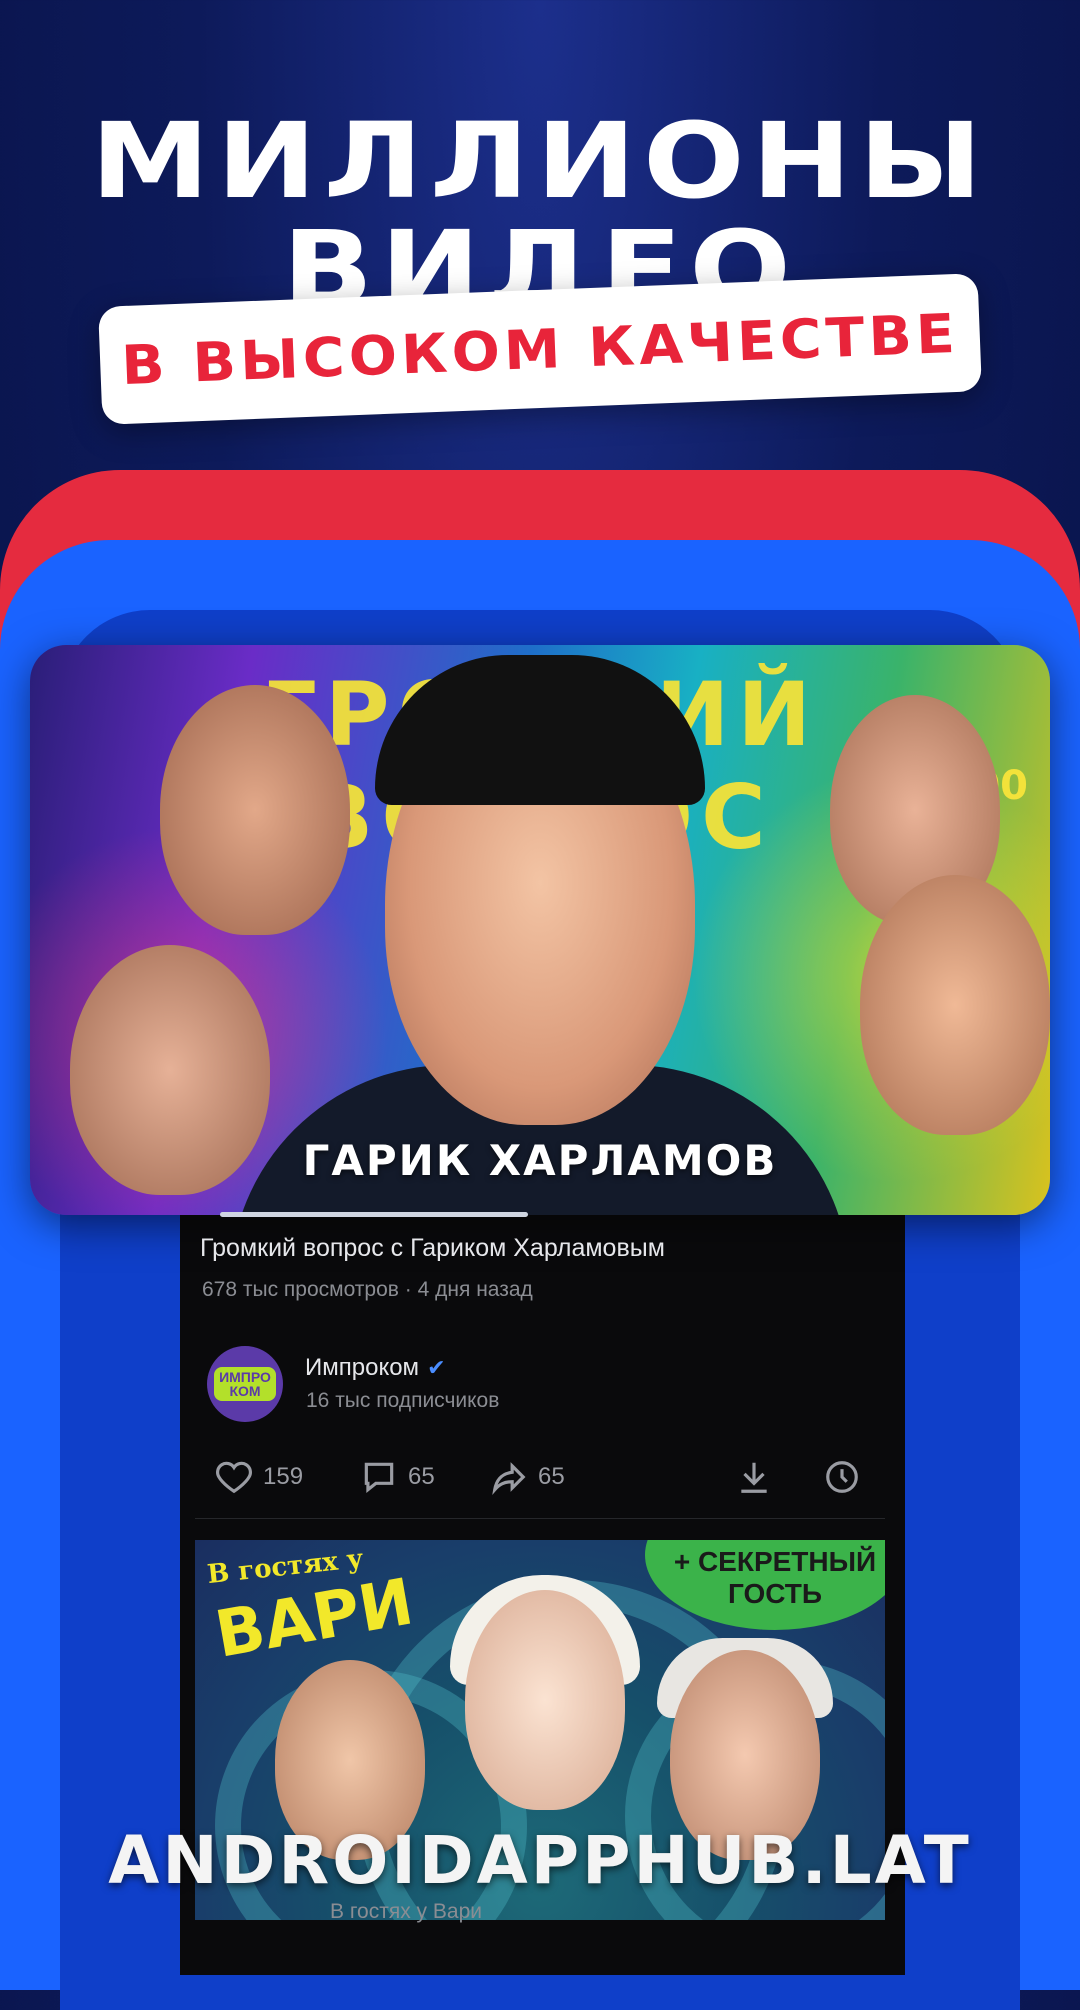 The height and width of the screenshot is (2010, 1080). I want to click on video-meta: 678 тыс просмотров · 4 дня назад, so click(367, 1290).